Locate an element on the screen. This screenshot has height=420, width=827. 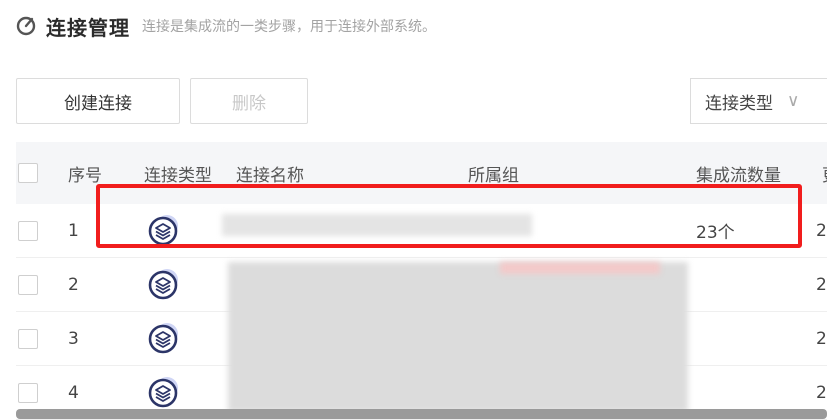
page-title: 连接管理 is located at coordinates (88, 27).